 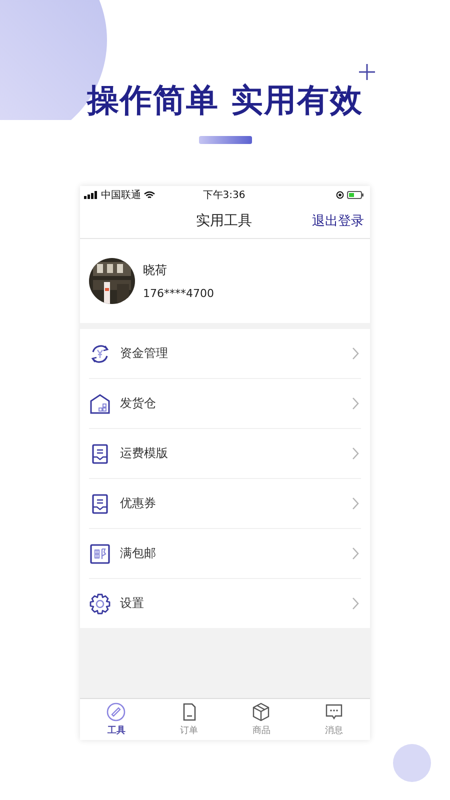 What do you see at coordinates (225, 100) in the screenshot?
I see `headline: 操作简单 实用有效` at bounding box center [225, 100].